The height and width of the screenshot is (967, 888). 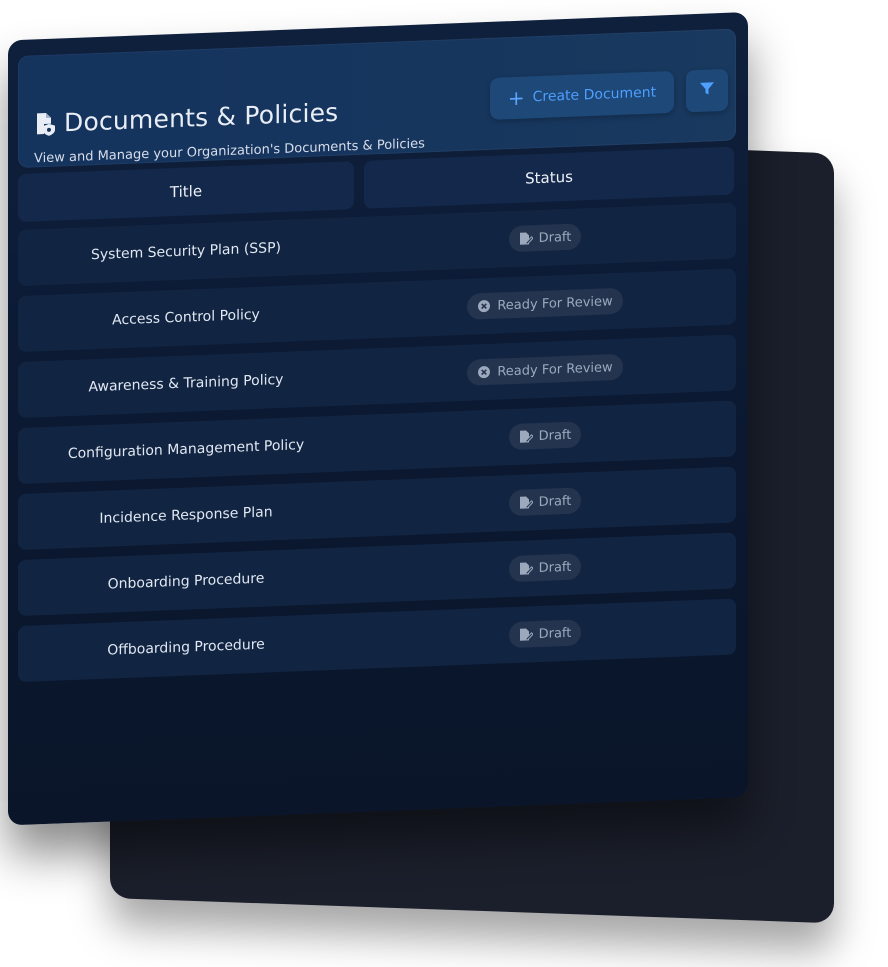 I want to click on document-shield-icon, so click(x=45, y=123).